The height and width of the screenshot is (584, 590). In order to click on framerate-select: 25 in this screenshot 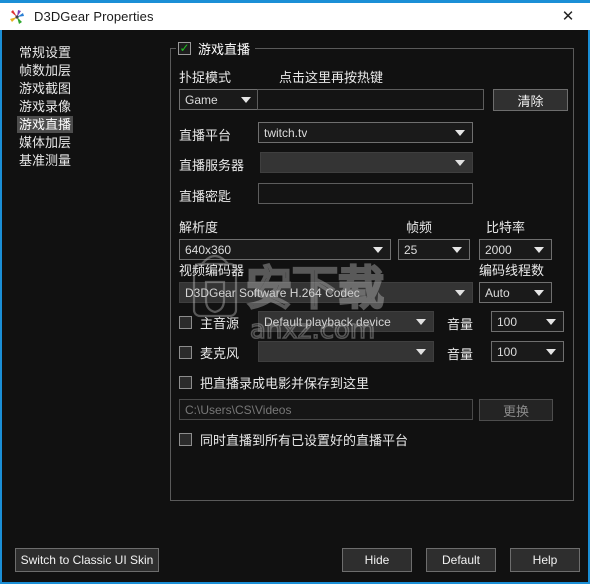, I will do `click(434, 249)`.